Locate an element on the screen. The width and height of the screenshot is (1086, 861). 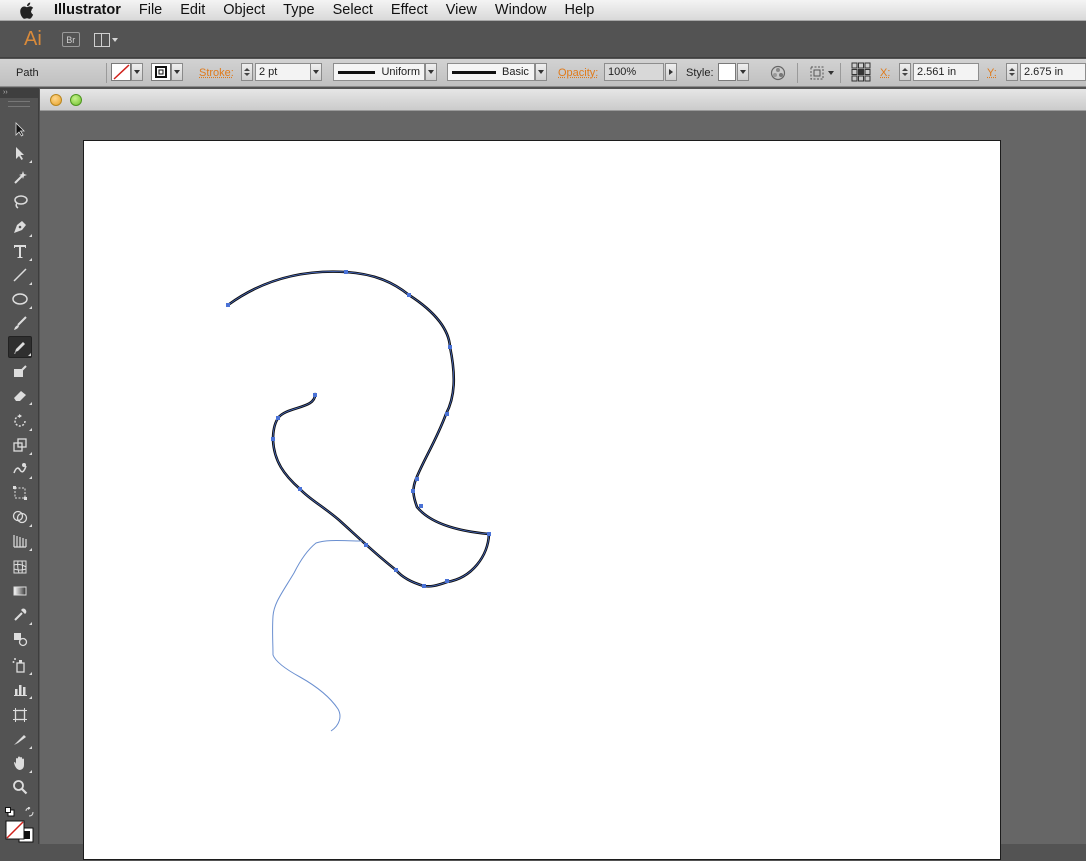
slice-tool is located at coordinates (20, 739).